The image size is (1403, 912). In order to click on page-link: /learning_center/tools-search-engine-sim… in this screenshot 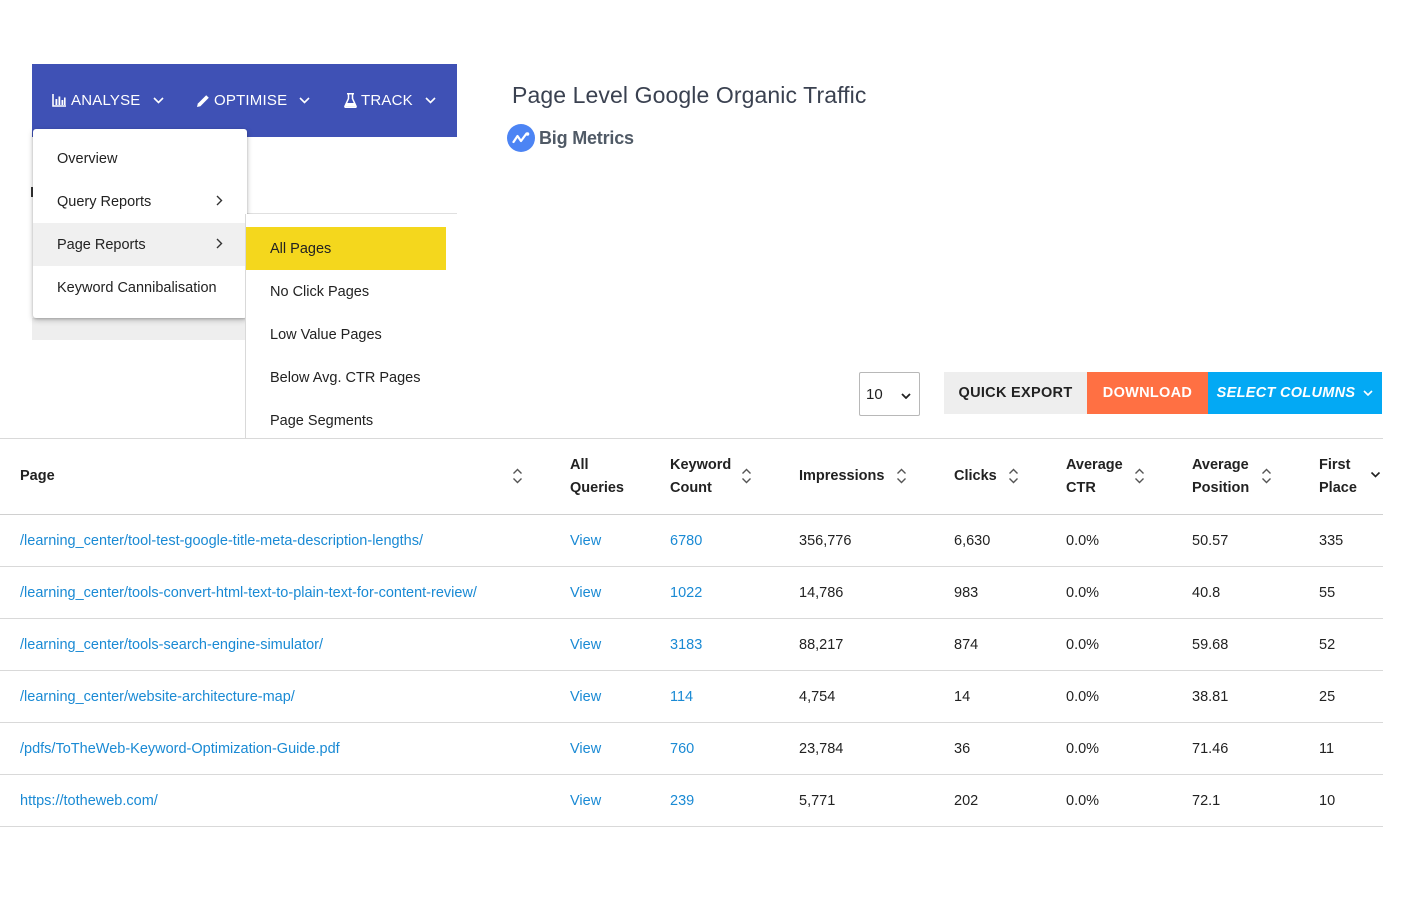, I will do `click(171, 644)`.